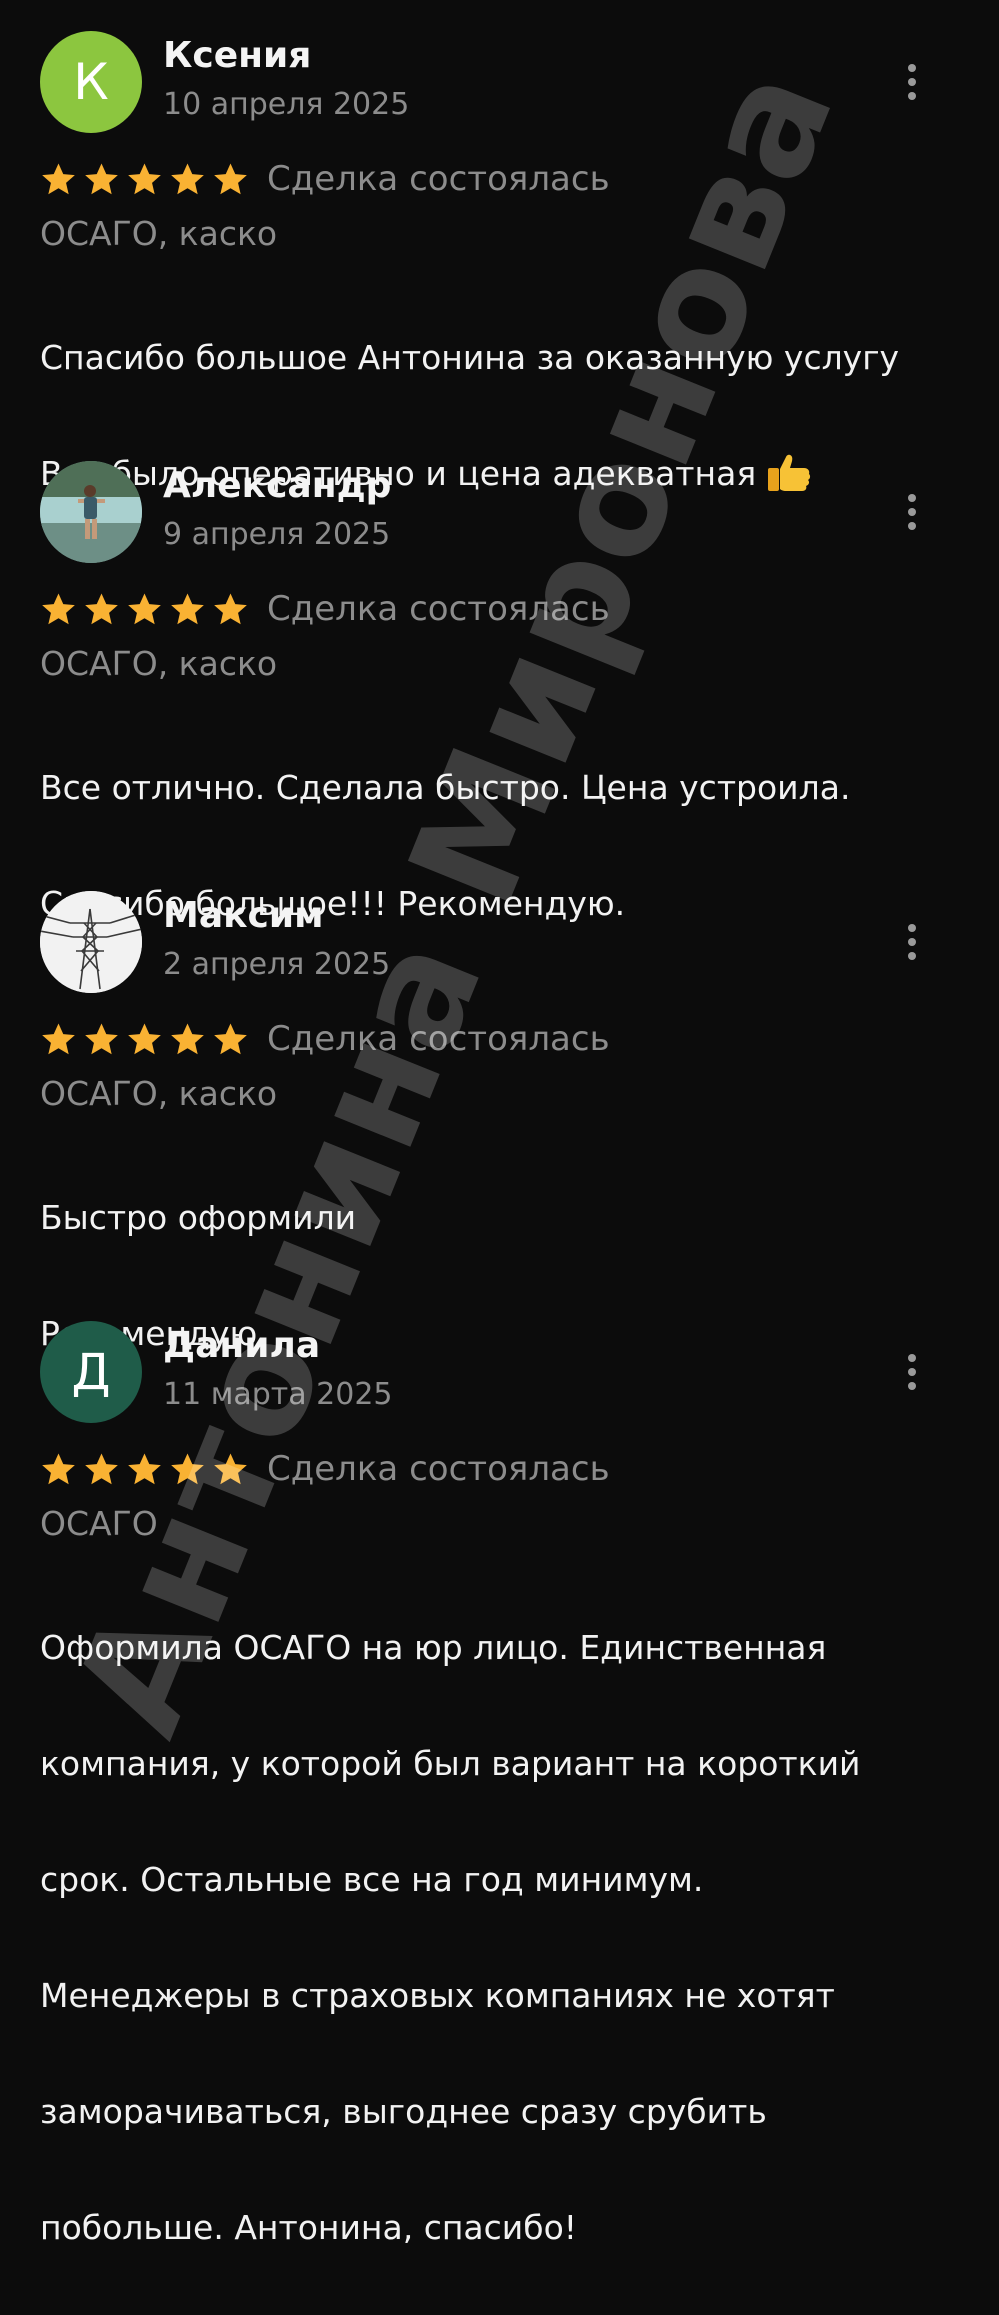 Image resolution: width=999 pixels, height=2315 pixels. I want to click on reviewer-name: Александр, so click(277, 486).